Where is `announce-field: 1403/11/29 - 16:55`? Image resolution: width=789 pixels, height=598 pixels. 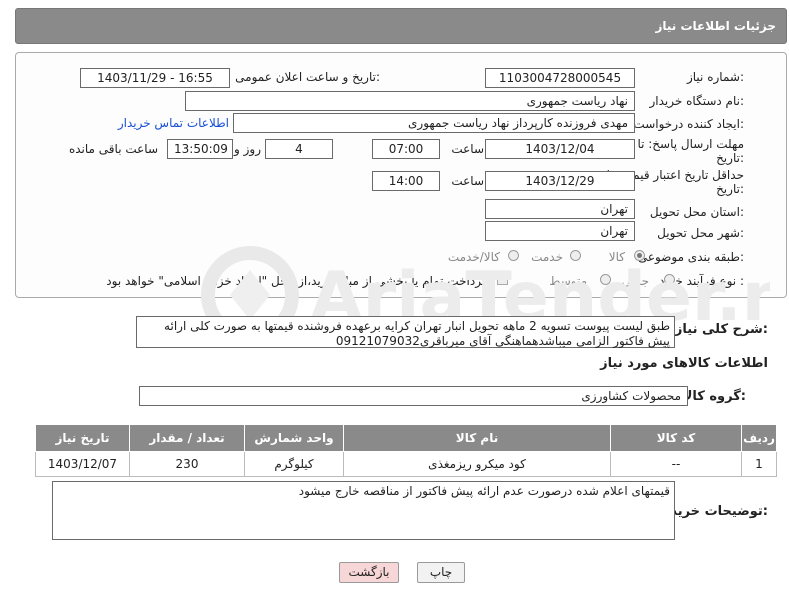
announce-field: 1403/11/29 - 16:55 is located at coordinates (155, 78).